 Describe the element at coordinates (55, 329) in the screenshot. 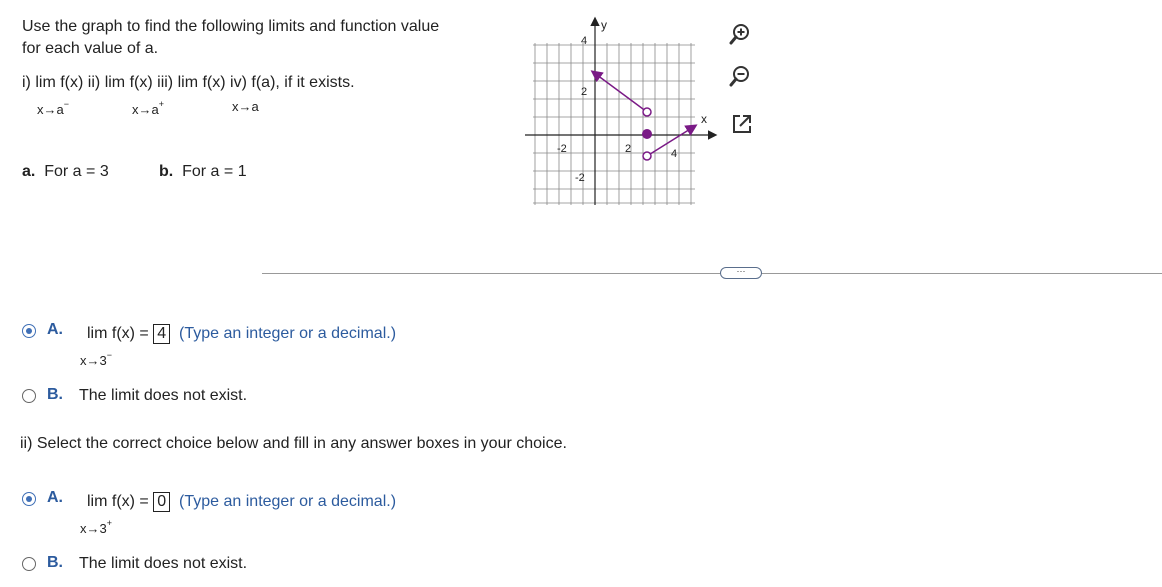

I see `part1-choice-a-letter: A.` at that location.